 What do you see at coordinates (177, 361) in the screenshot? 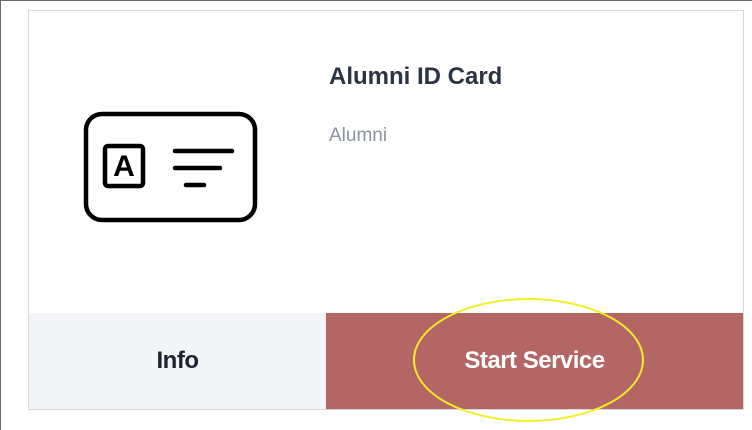
I see `info-button: Info` at bounding box center [177, 361].